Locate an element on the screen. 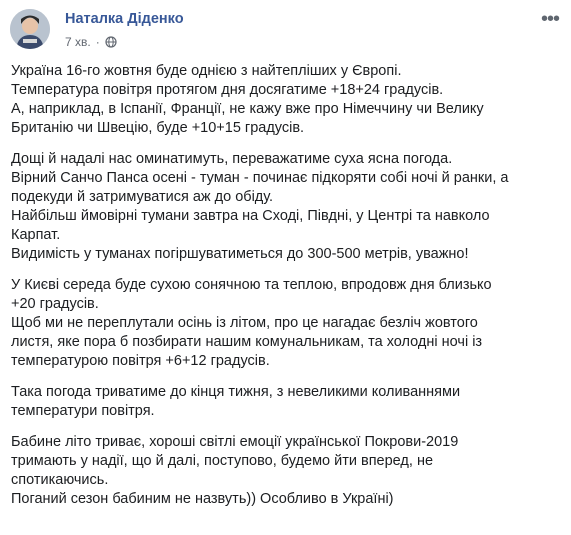  post-text-line: подекуди й затримуватися аж до обіду. is located at coordinates (142, 197).